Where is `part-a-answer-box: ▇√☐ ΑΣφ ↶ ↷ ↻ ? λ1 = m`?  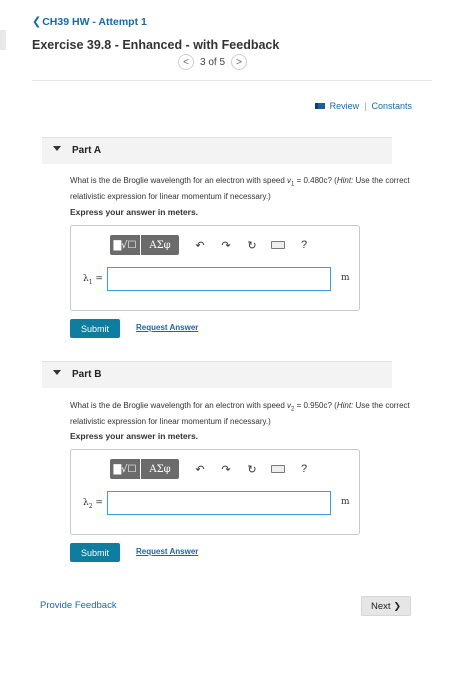 part-a-answer-box: ▇√☐ ΑΣφ ↶ ↷ ↻ ? λ1 = m is located at coordinates (215, 268).